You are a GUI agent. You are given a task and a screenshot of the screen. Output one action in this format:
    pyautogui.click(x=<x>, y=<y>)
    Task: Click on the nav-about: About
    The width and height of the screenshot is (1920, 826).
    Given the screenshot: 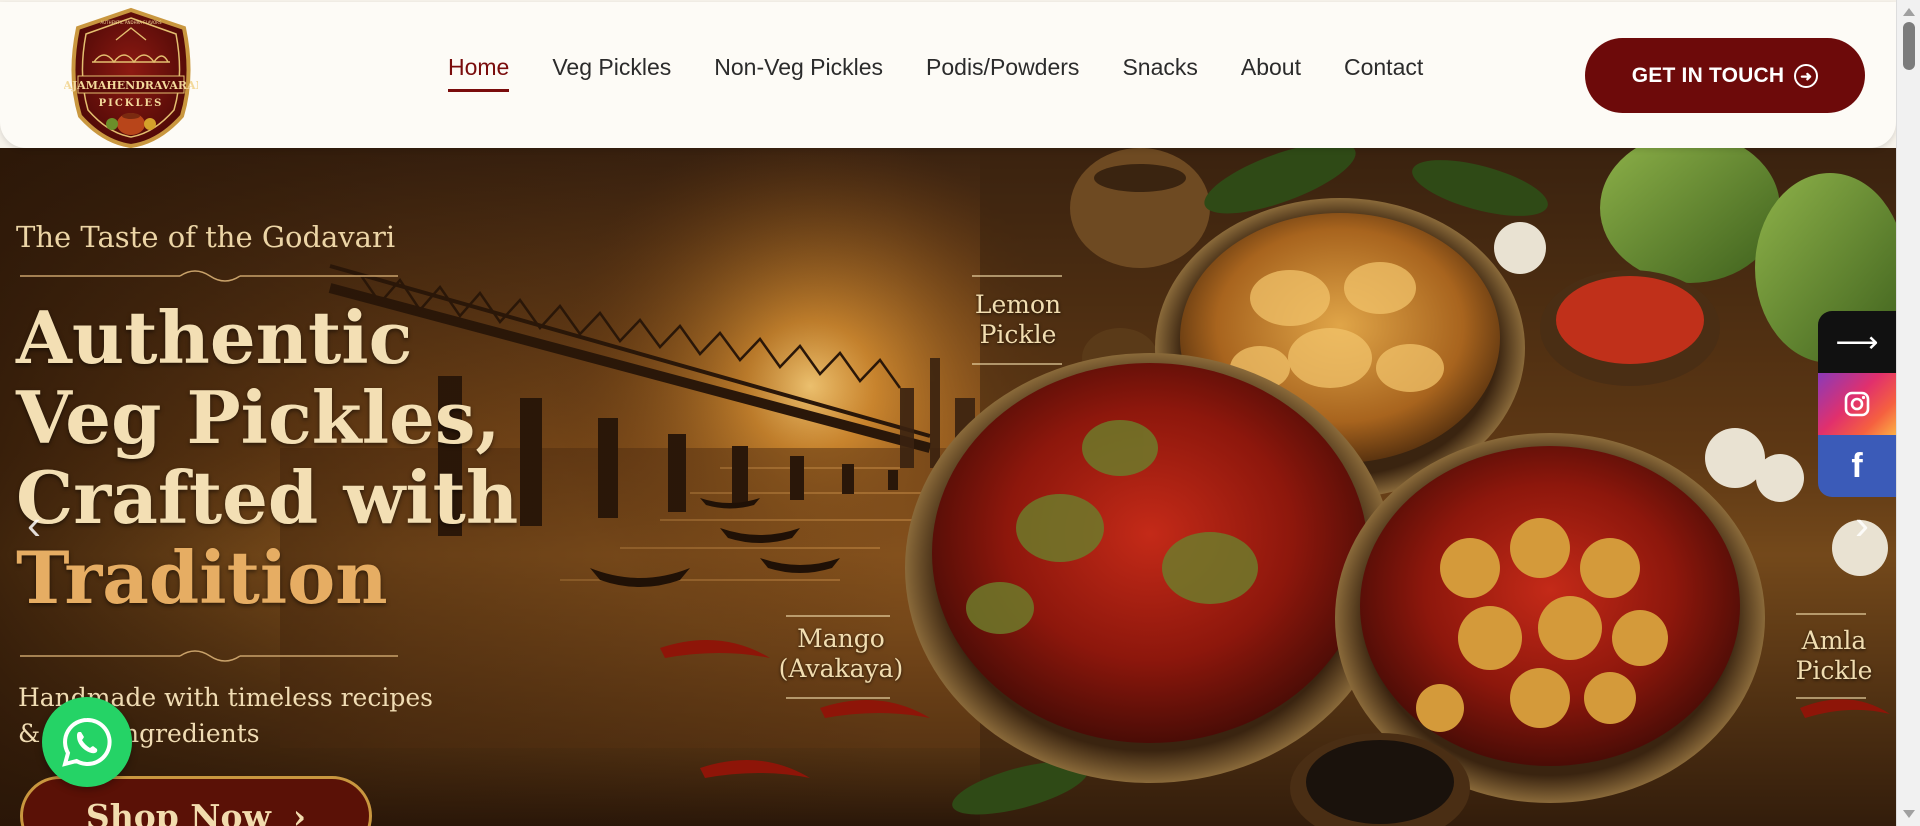 What is the action you would take?
    pyautogui.click(x=1271, y=73)
    